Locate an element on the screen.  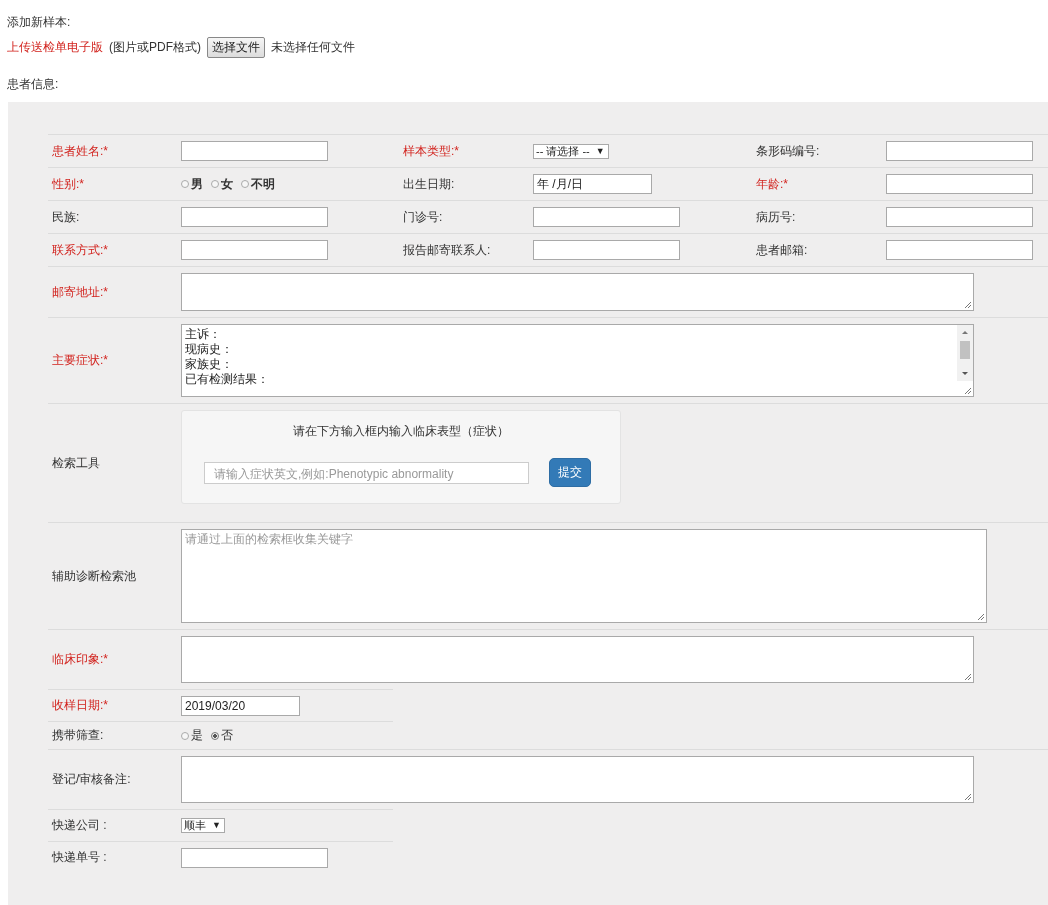
page-title: 添加新样本: is located at coordinates (39, 22).